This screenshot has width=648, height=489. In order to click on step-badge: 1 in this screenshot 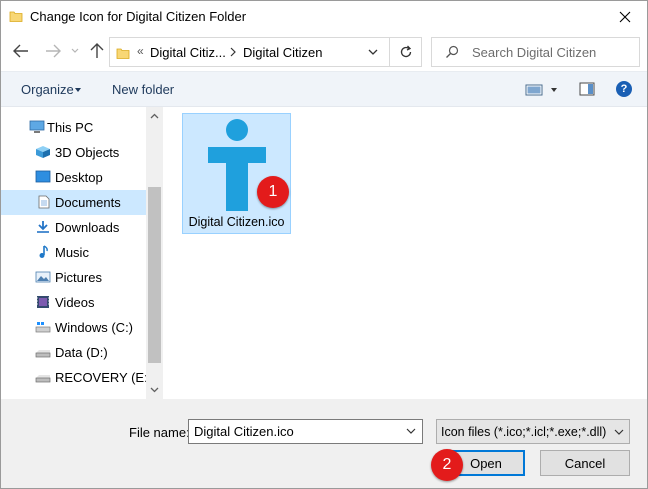, I will do `click(273, 192)`.